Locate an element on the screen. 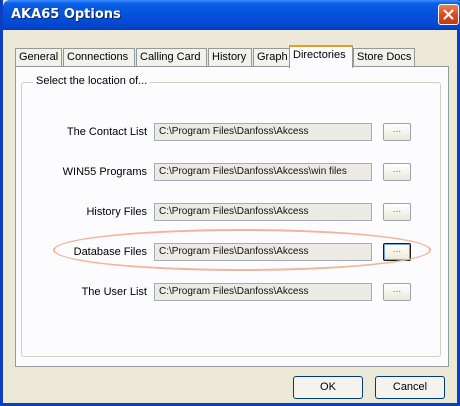  contact-list-label: The Contact List is located at coordinates (106, 132).